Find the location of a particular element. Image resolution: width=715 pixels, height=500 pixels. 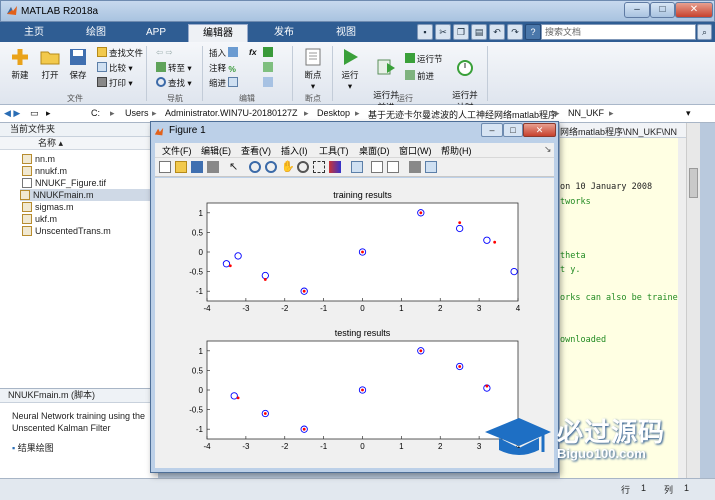

menu-file: 文件(F) is located at coordinates (177, 150).